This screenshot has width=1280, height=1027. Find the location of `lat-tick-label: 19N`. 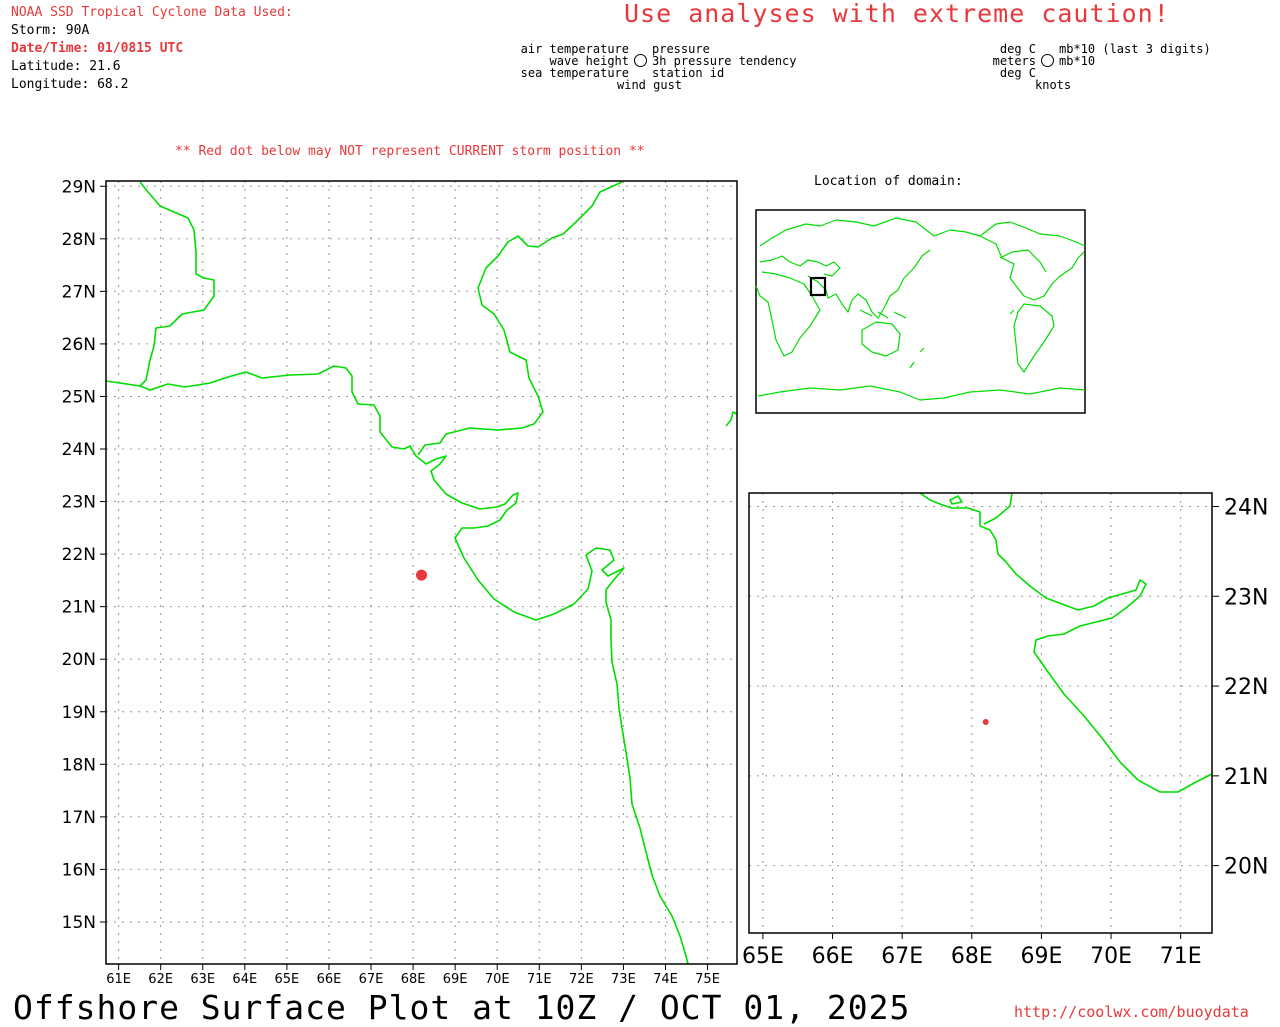

lat-tick-label: 19N is located at coordinates (79, 713).